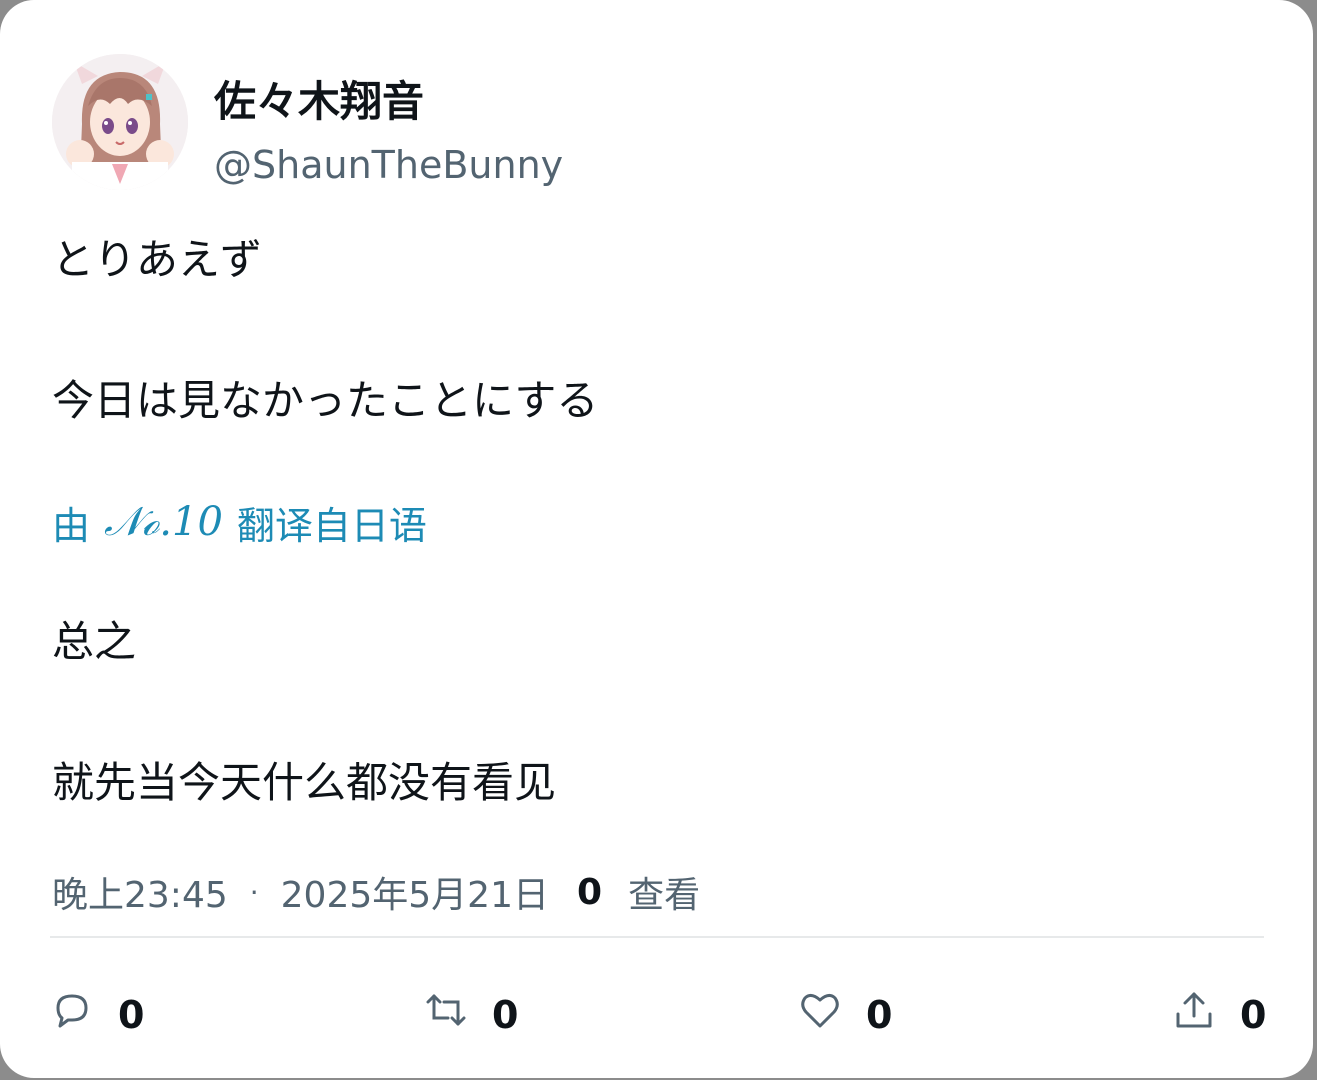  Describe the element at coordinates (1194, 1010) in the screenshot. I see `share-icon` at that location.